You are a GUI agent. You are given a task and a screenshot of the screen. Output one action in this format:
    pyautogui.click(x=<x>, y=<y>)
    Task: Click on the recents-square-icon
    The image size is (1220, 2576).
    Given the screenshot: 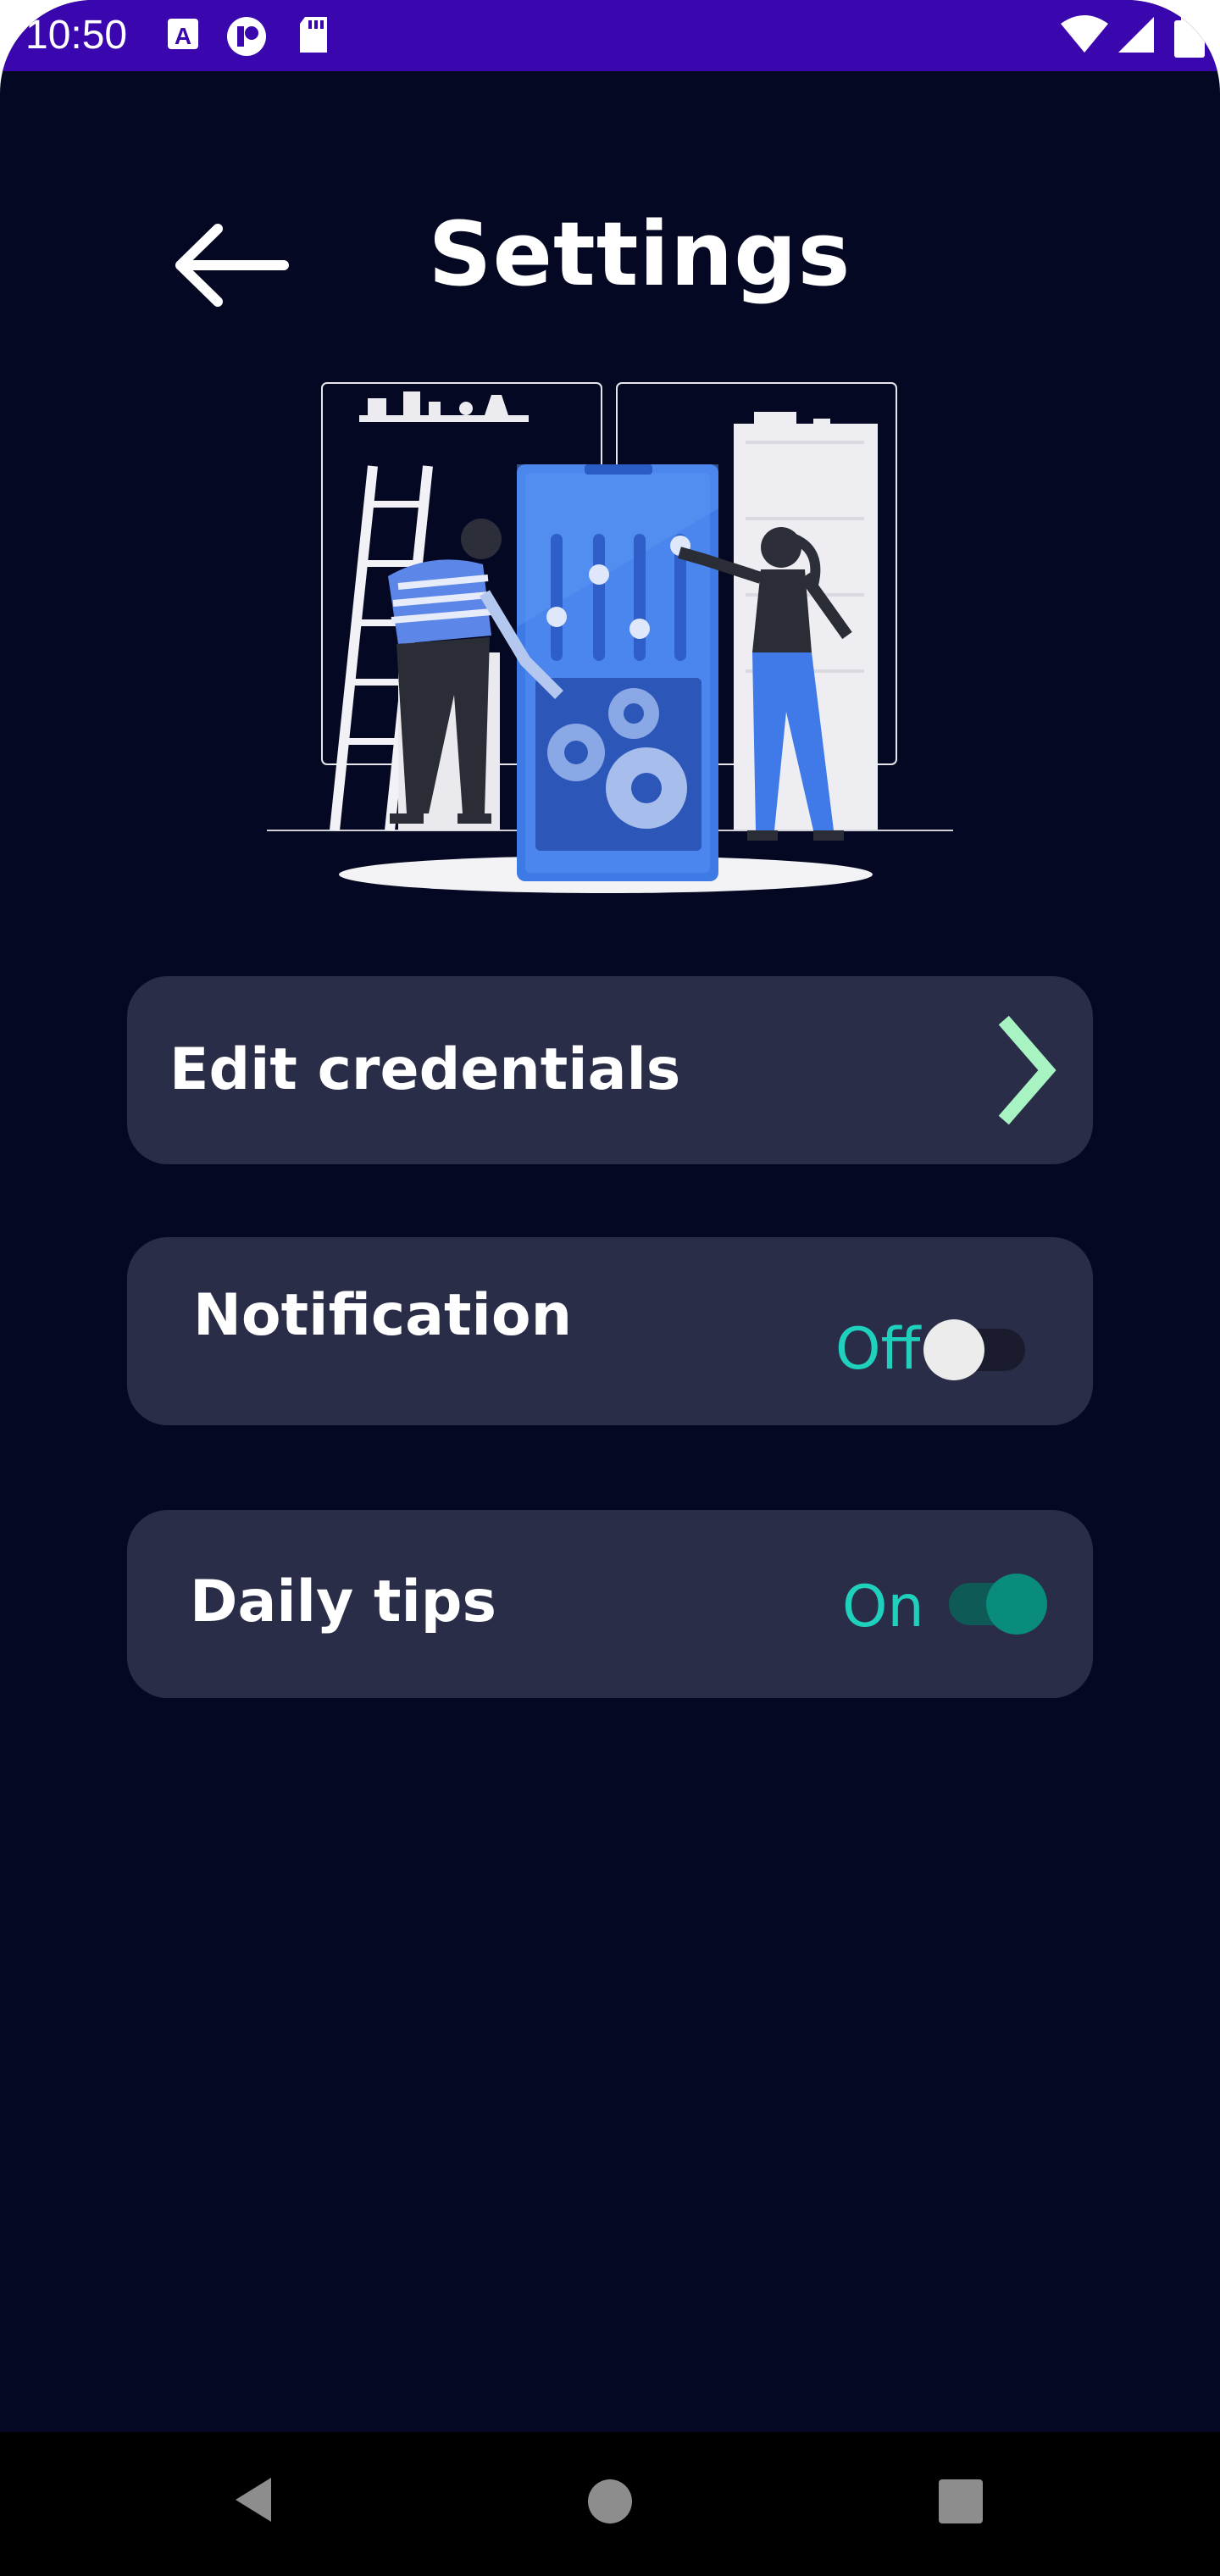 What is the action you would take?
    pyautogui.click(x=960, y=2503)
    